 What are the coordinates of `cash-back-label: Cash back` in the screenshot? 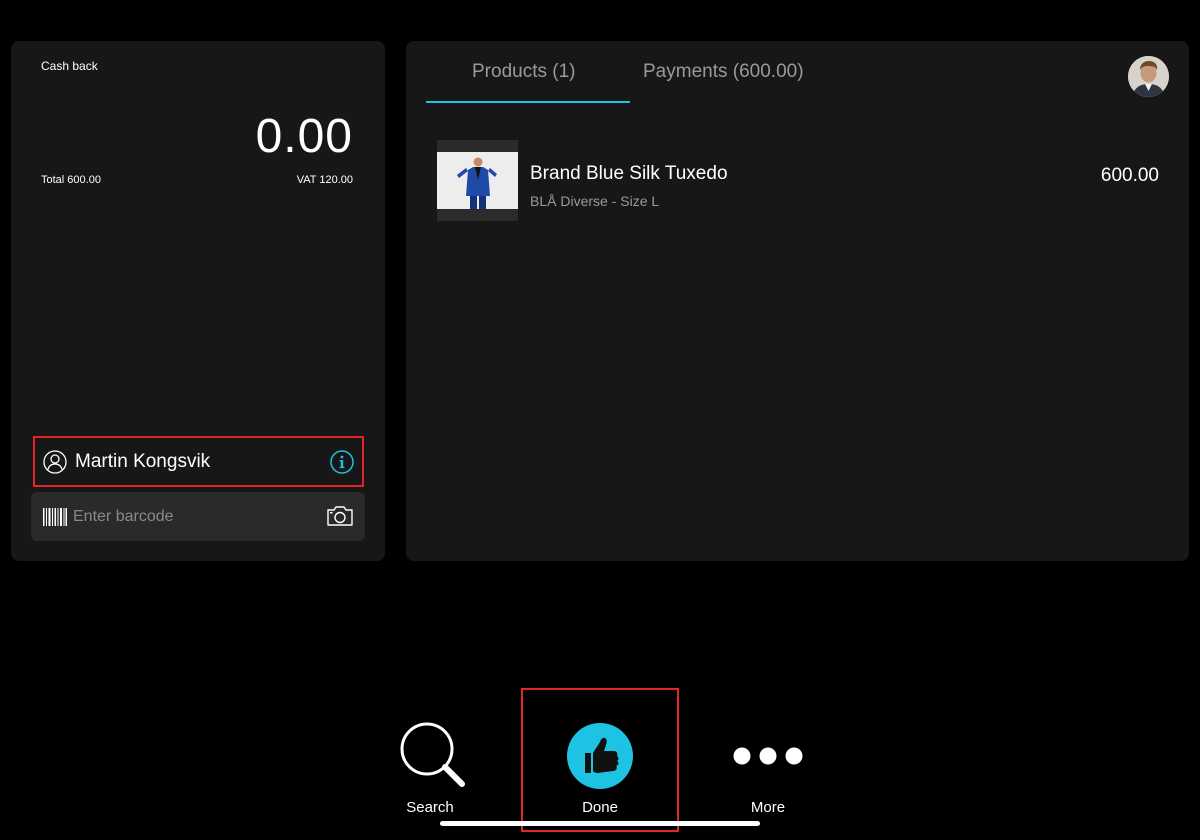 It's located at (69, 66).